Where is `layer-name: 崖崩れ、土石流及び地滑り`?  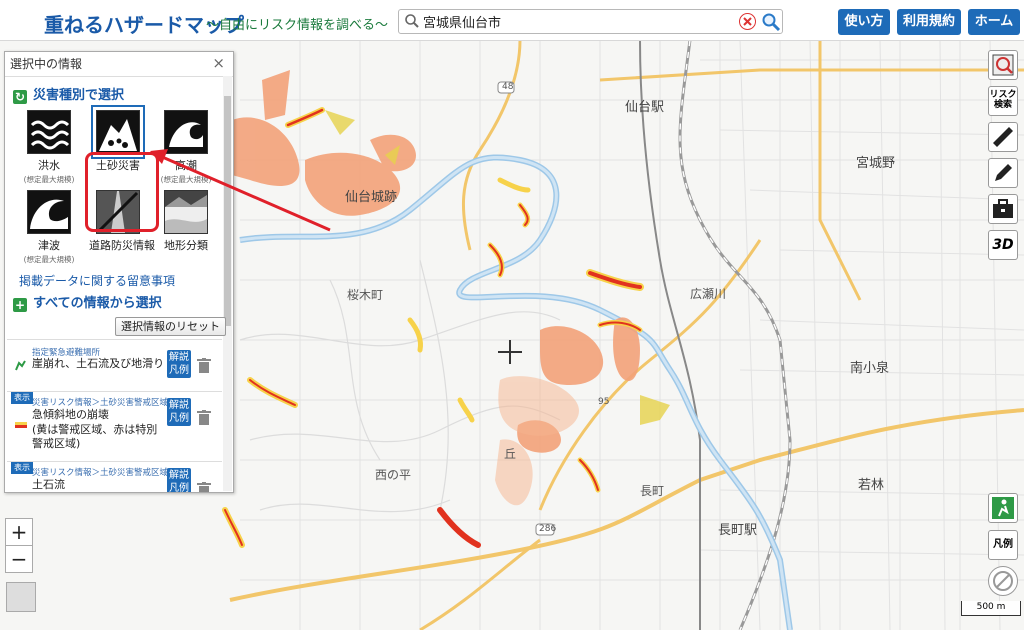 layer-name: 崖崩れ、土石流及び地滑り is located at coordinates (98, 363).